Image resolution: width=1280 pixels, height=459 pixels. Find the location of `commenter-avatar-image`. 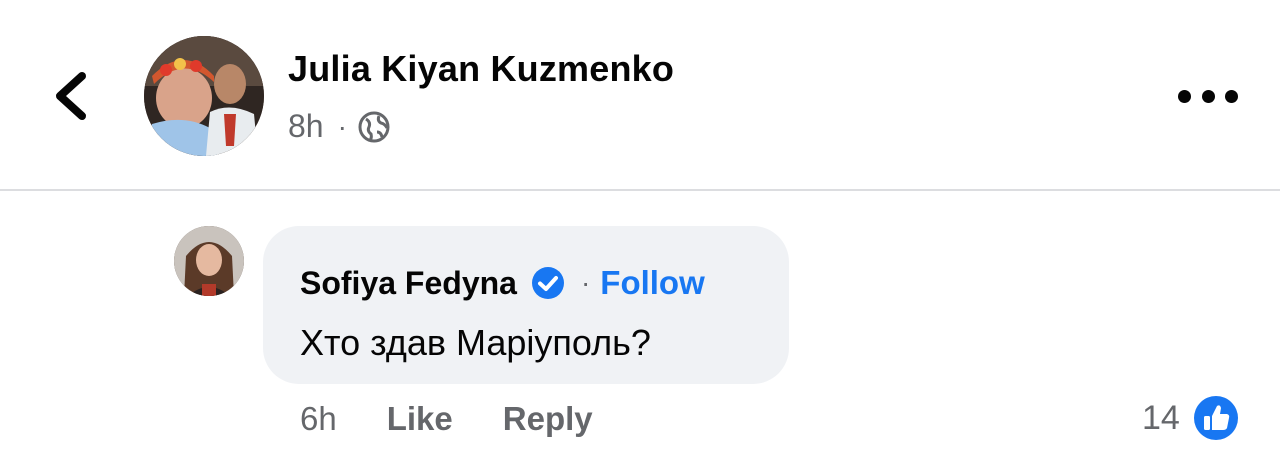

commenter-avatar-image is located at coordinates (209, 261).